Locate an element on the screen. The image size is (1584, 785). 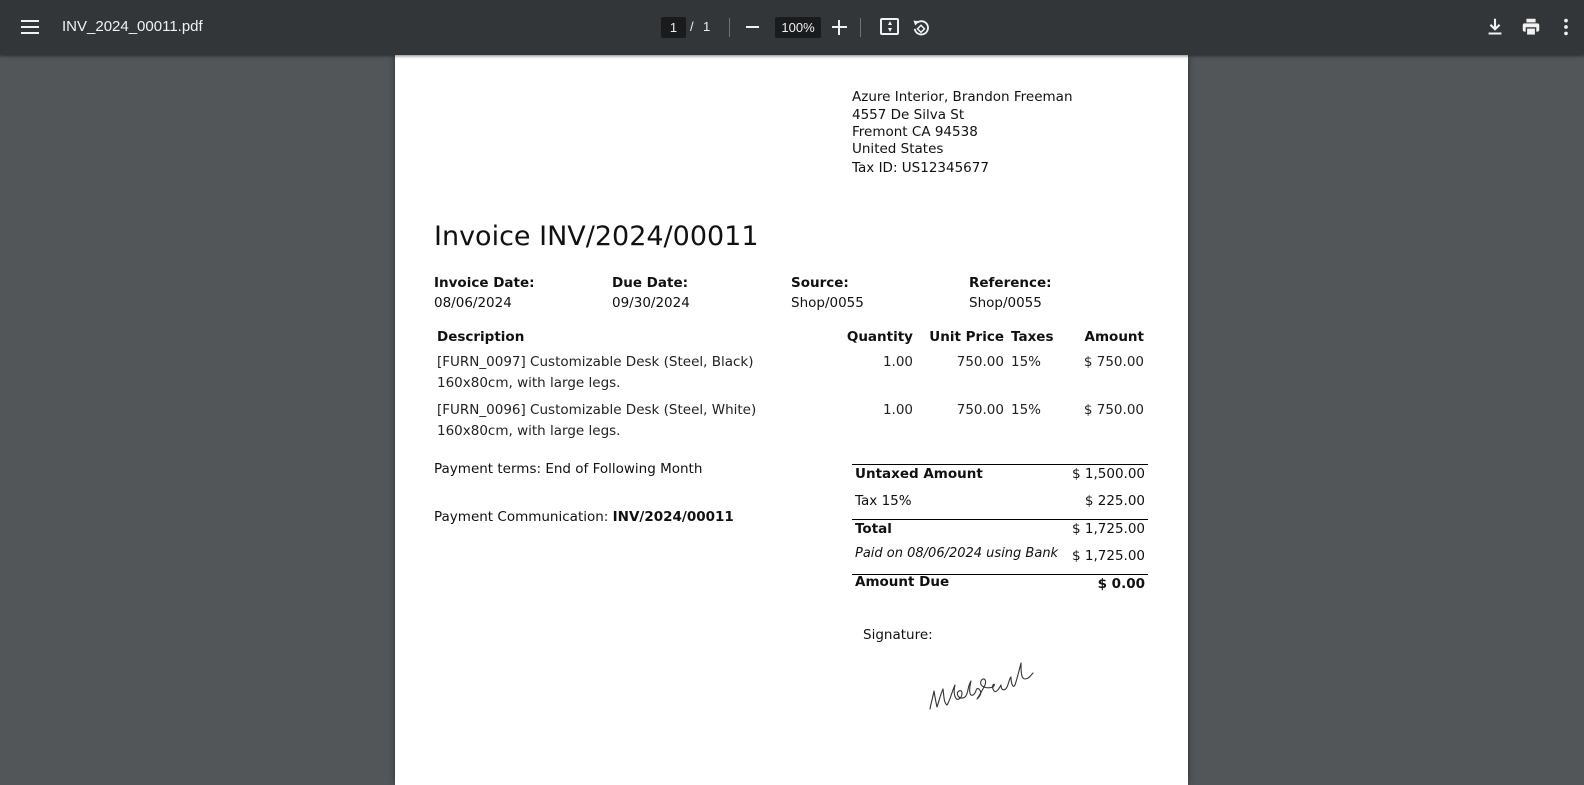
reference-label: Reference: is located at coordinates (1010, 283).